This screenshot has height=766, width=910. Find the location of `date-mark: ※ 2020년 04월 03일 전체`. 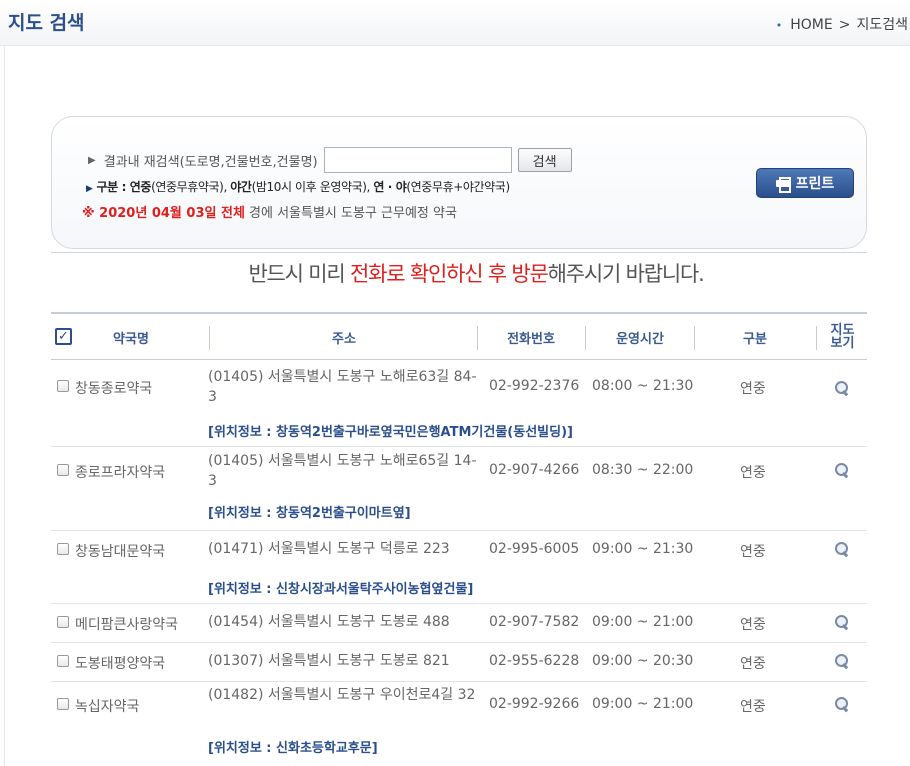

date-mark: ※ 2020년 04월 03일 전체 is located at coordinates (163, 213).